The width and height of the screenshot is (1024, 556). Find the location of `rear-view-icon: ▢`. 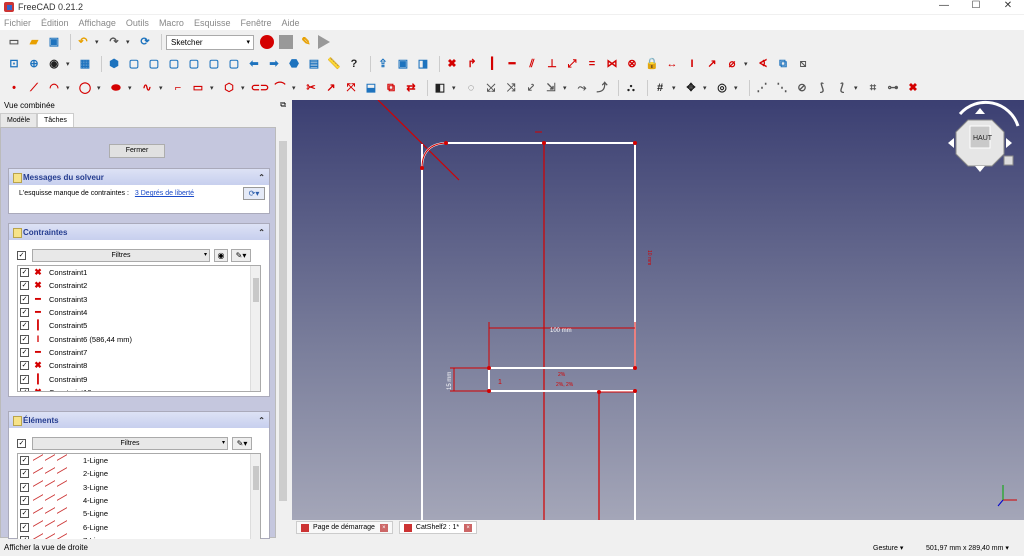

rear-view-icon: ▢ is located at coordinates (194, 64).